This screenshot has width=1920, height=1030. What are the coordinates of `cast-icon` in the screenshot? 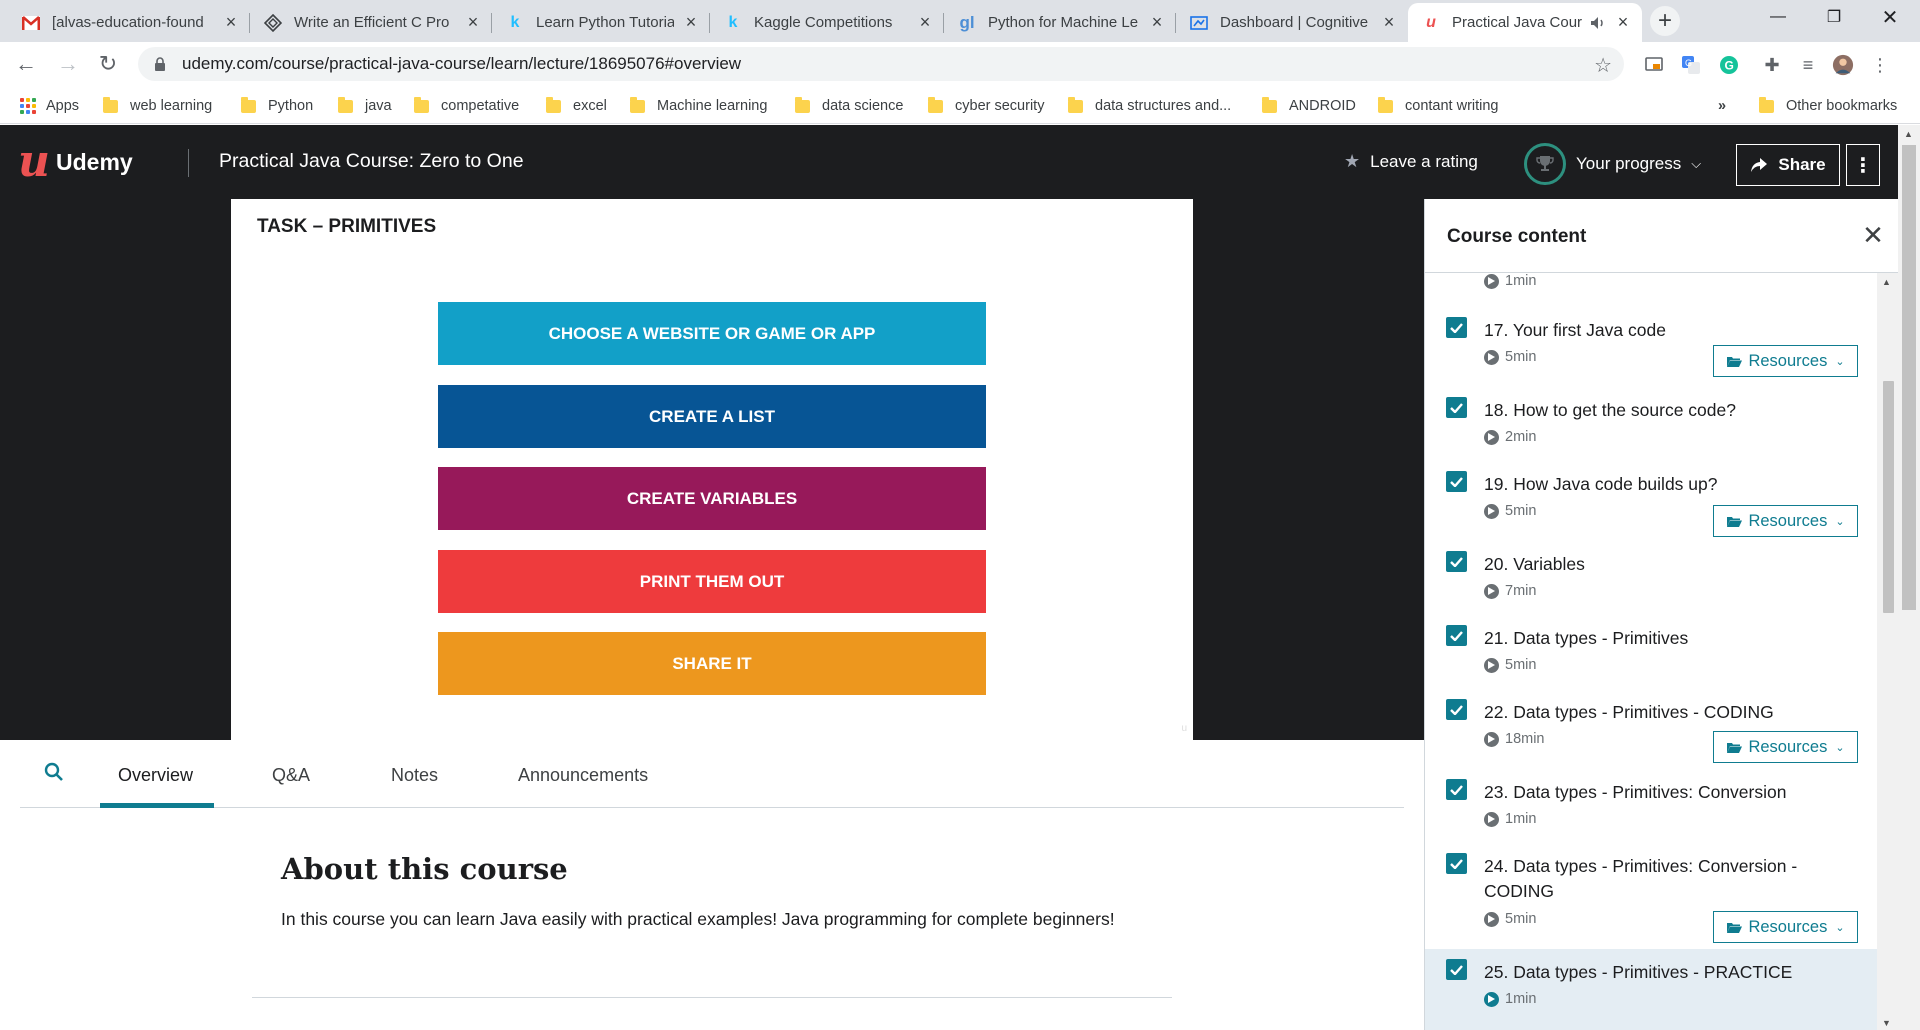 It's located at (1654, 65).